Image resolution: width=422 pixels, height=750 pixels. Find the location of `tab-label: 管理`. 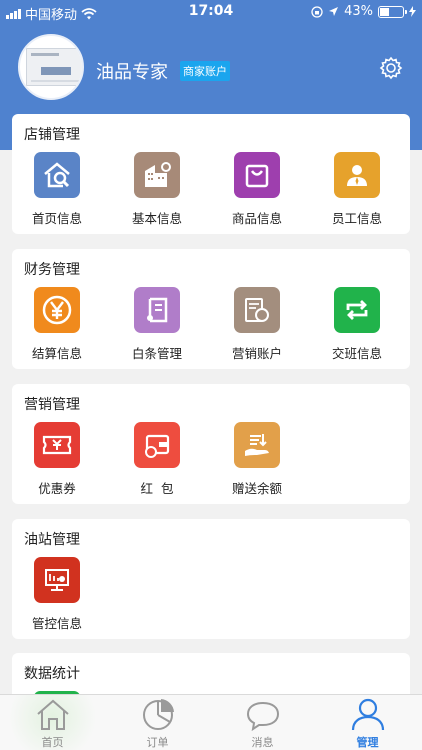

tab-label: 管理 is located at coordinates (367, 742).